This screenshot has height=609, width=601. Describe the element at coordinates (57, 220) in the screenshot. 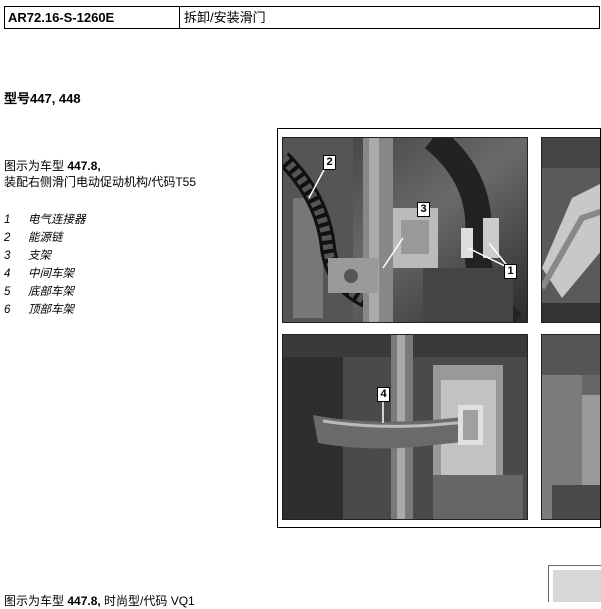

I see `legend-label: 电气连接器` at that location.